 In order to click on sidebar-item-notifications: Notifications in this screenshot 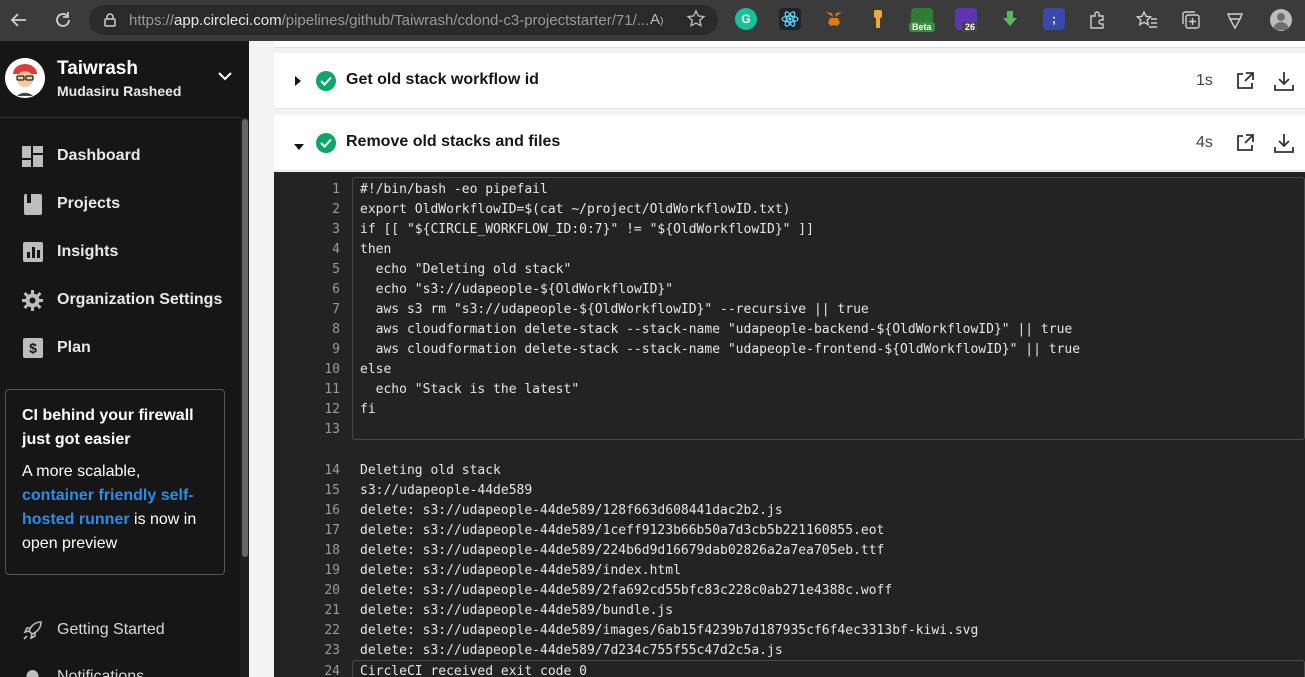, I will do `click(120, 667)`.